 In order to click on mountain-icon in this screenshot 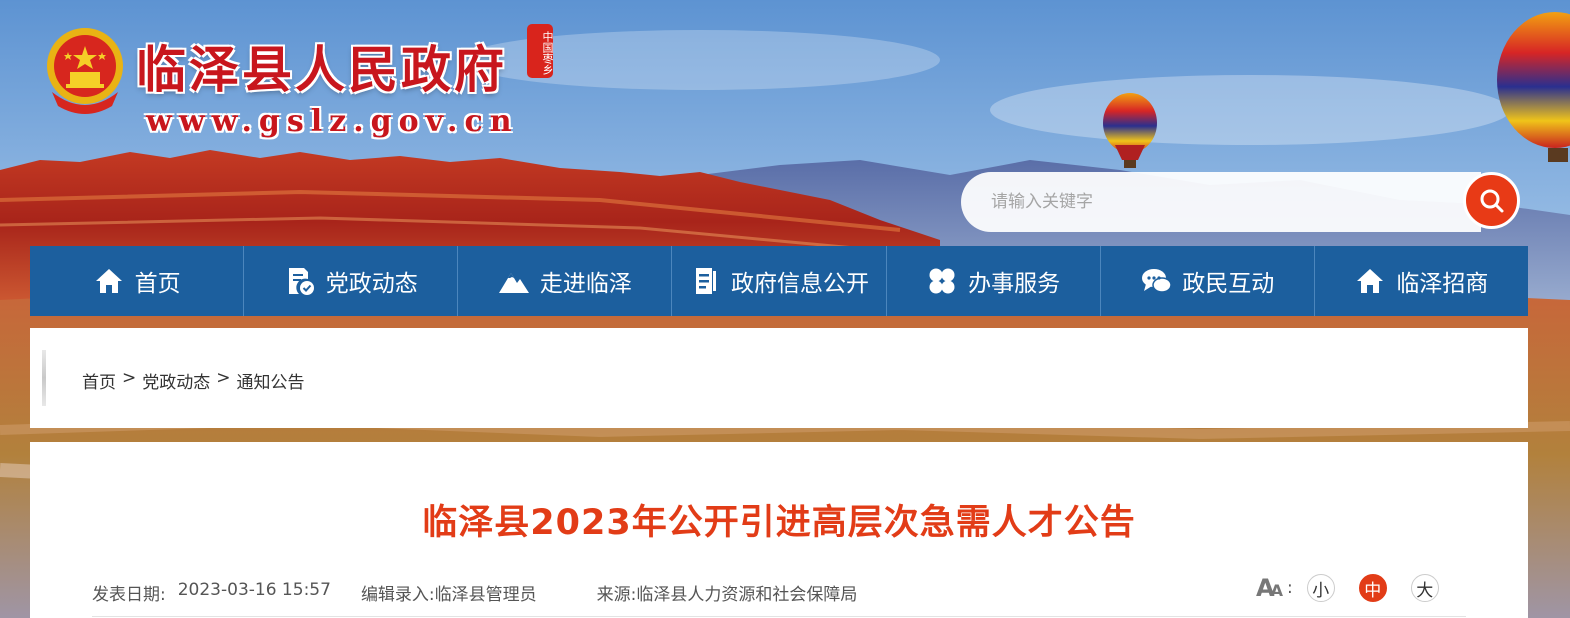, I will do `click(513, 283)`.